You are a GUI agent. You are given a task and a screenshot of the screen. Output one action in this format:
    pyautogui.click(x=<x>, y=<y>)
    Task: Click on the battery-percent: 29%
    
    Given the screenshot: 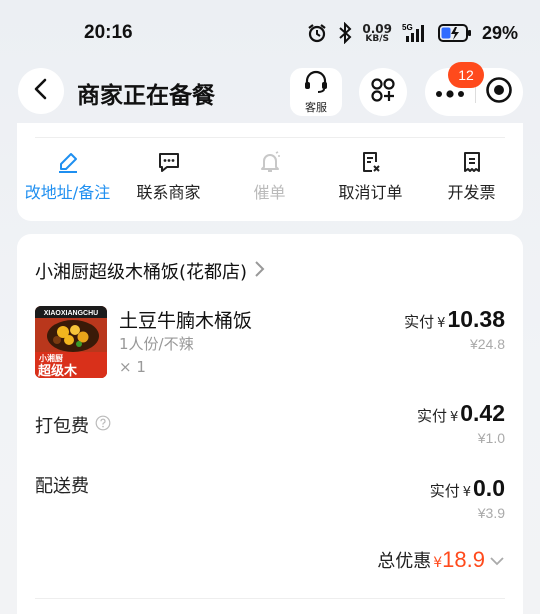 What is the action you would take?
    pyautogui.click(x=499, y=32)
    